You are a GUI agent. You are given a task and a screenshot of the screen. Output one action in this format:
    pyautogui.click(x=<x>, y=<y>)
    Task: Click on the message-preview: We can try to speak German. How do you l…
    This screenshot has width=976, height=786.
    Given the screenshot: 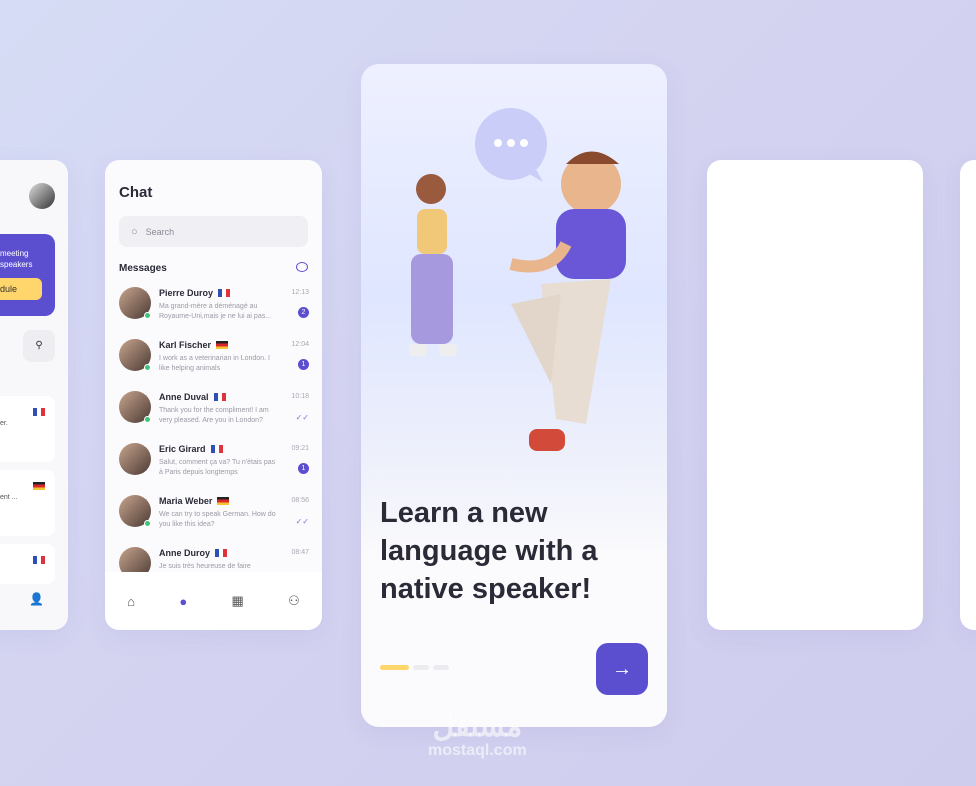 What is the action you would take?
    pyautogui.click(x=217, y=519)
    